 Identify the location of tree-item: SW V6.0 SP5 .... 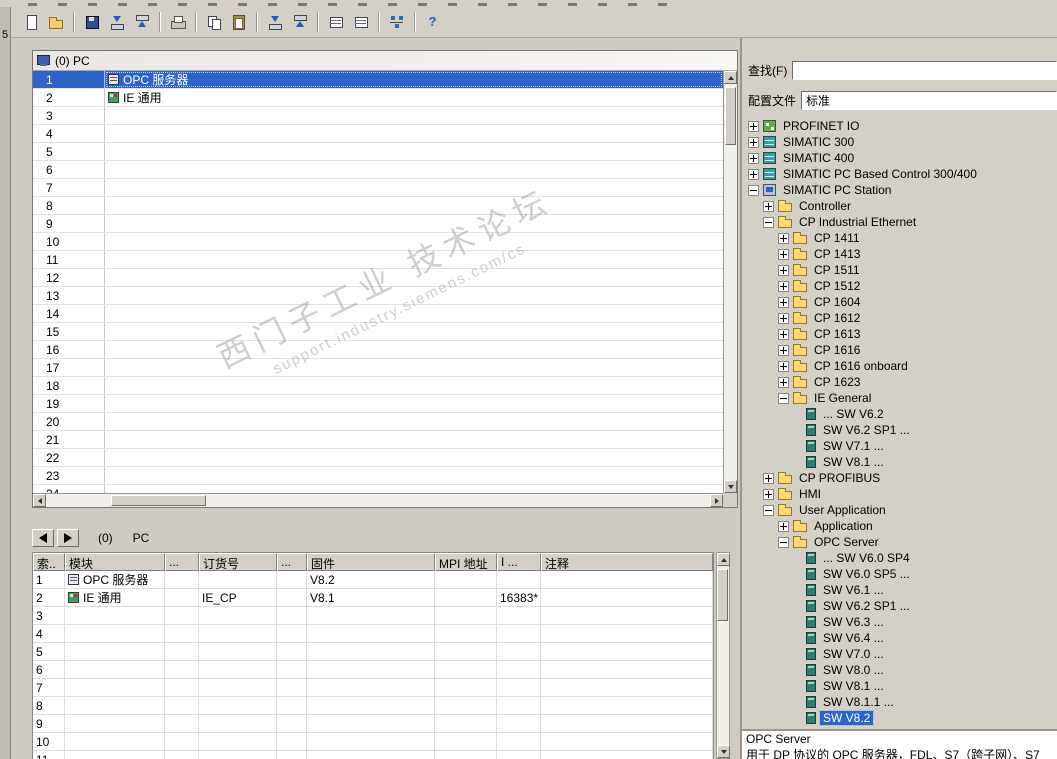
(900, 574).